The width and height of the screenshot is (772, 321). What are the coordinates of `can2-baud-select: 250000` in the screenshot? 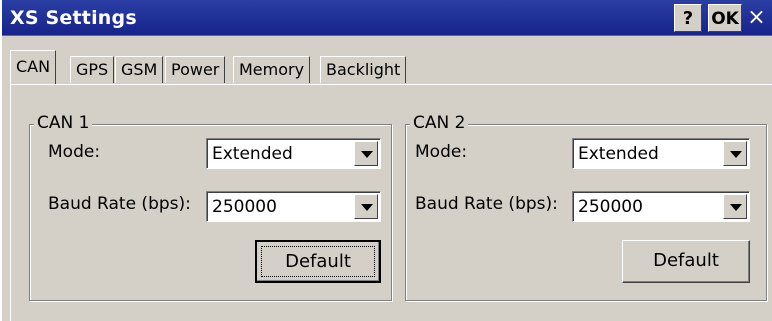 It's located at (661, 206).